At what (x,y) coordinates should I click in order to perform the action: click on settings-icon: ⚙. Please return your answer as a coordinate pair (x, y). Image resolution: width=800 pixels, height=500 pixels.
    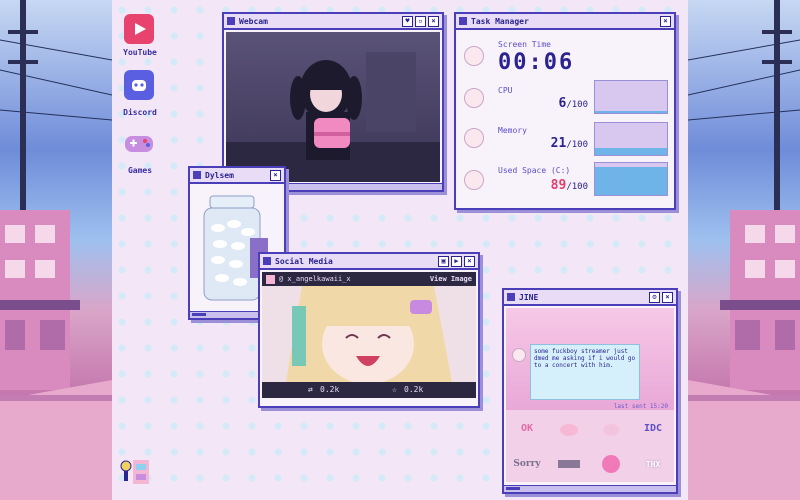
    Looking at the image, I should click on (654, 297).